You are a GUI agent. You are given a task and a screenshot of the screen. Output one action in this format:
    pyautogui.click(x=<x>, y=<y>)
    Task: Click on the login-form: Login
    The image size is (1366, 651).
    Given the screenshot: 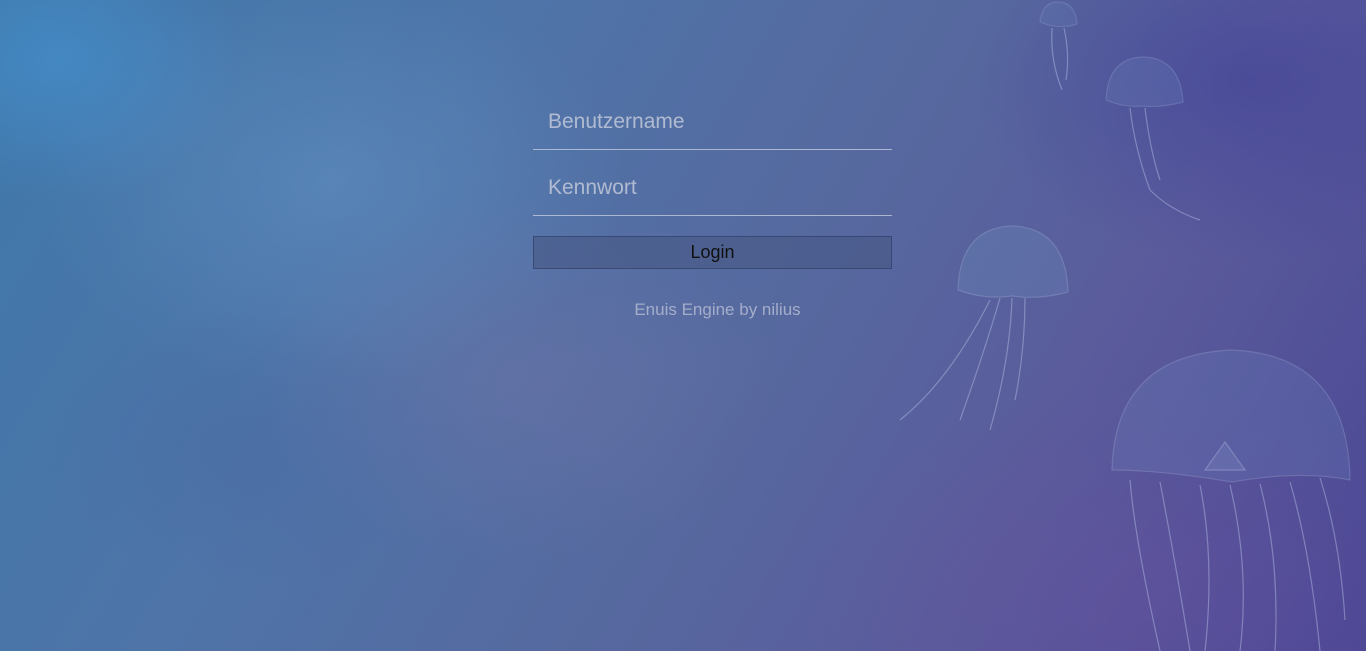 What is the action you would take?
    pyautogui.click(x=712, y=181)
    